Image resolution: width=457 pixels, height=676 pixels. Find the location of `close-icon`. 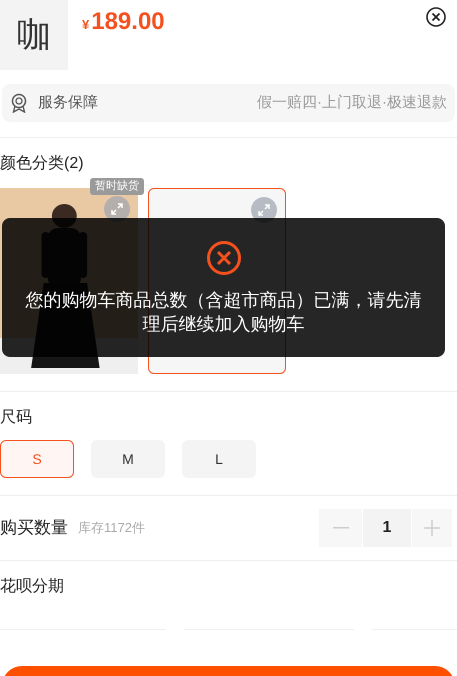

close-icon is located at coordinates (436, 17).